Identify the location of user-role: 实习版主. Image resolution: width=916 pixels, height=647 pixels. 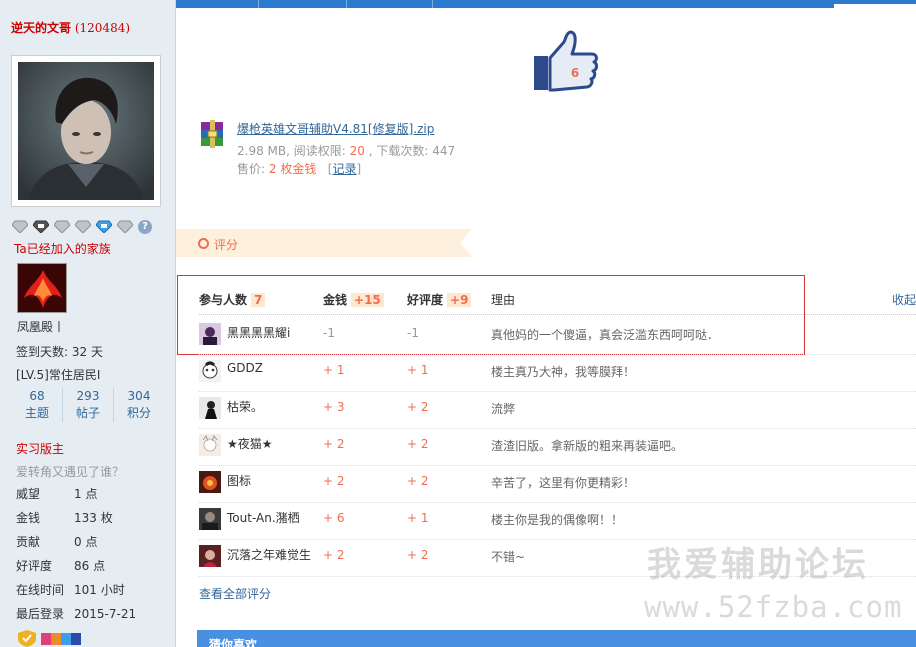
(40, 449).